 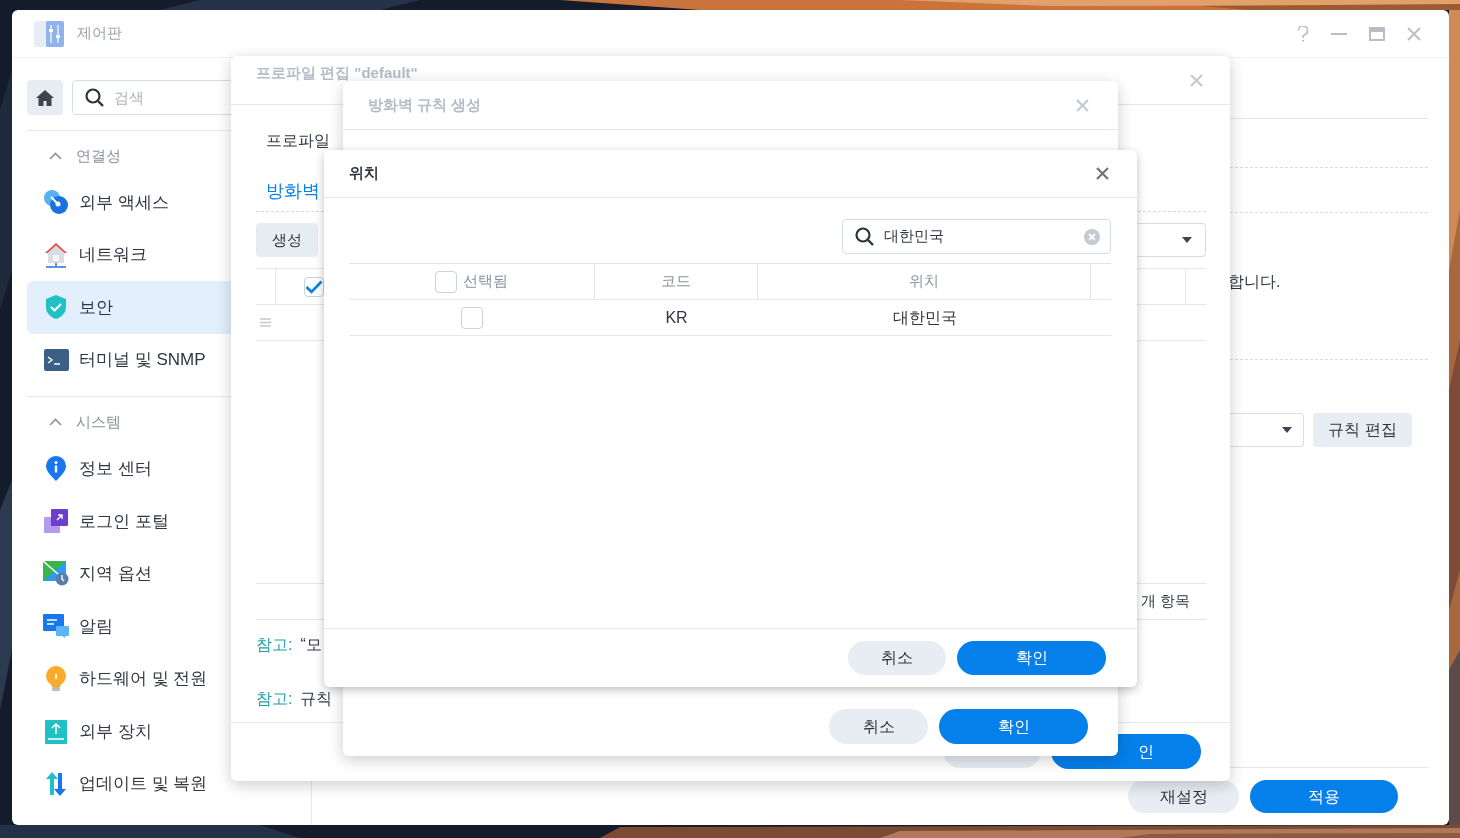 What do you see at coordinates (49, 33) in the screenshot?
I see `app-icon` at bounding box center [49, 33].